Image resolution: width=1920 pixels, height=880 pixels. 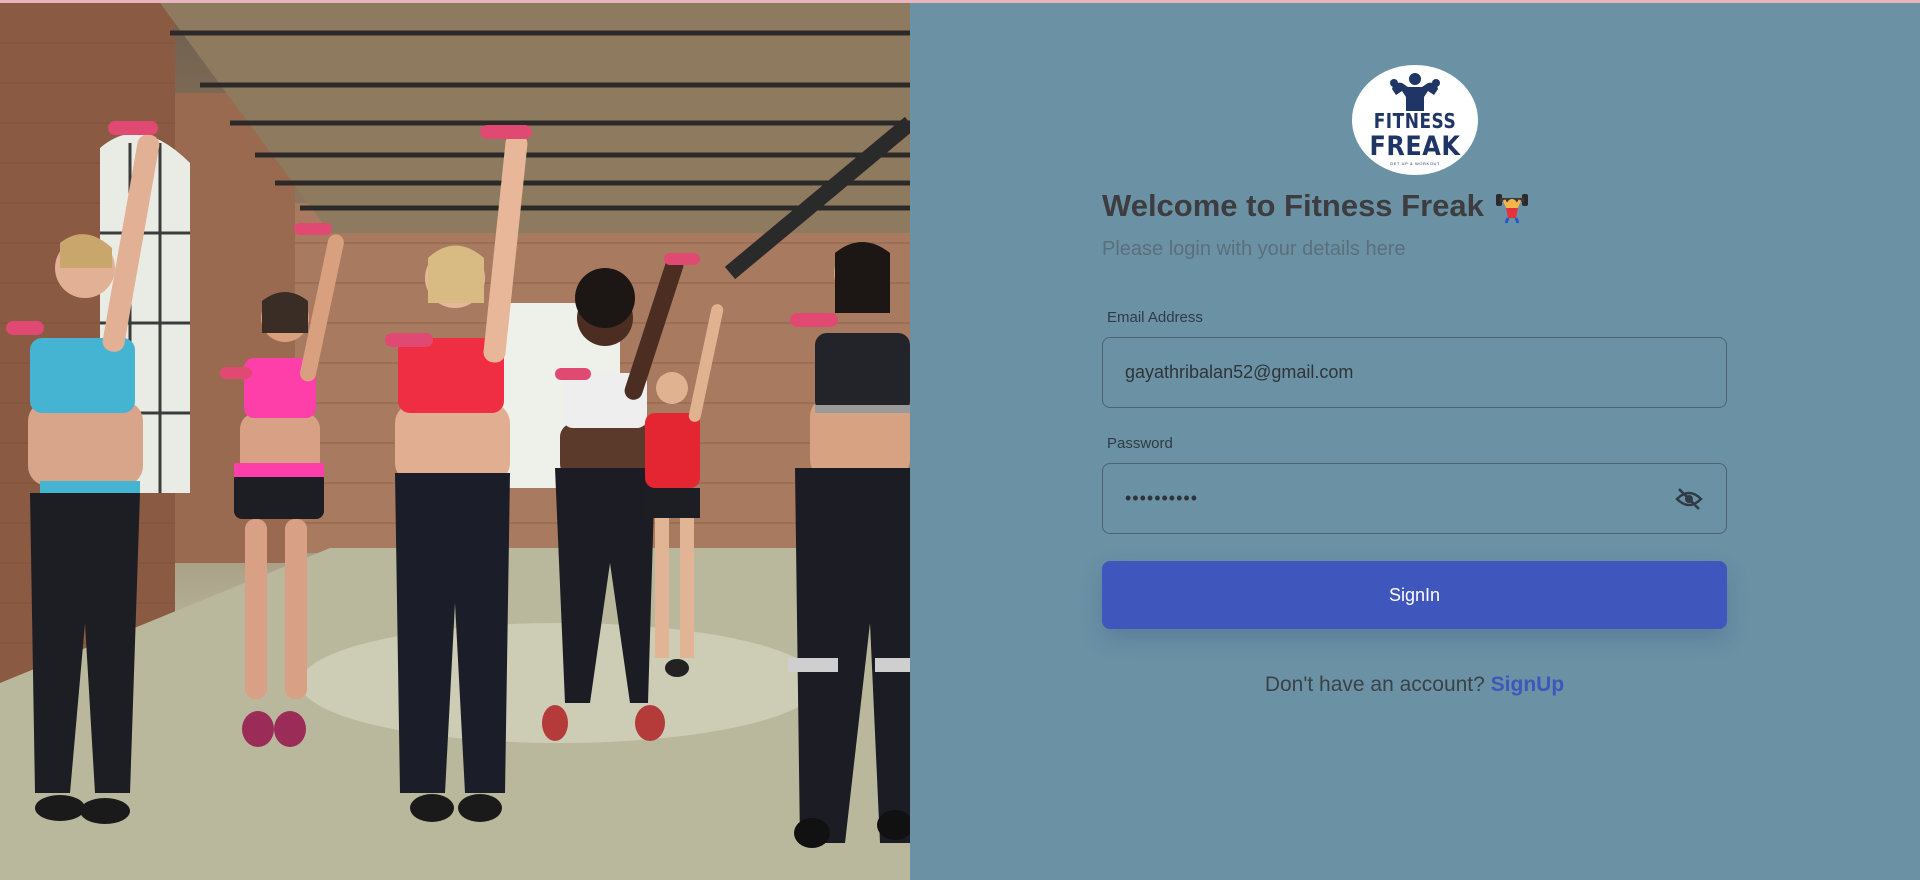 What do you see at coordinates (1254, 249) in the screenshot?
I see `login-subtitle: Please login with your details here` at bounding box center [1254, 249].